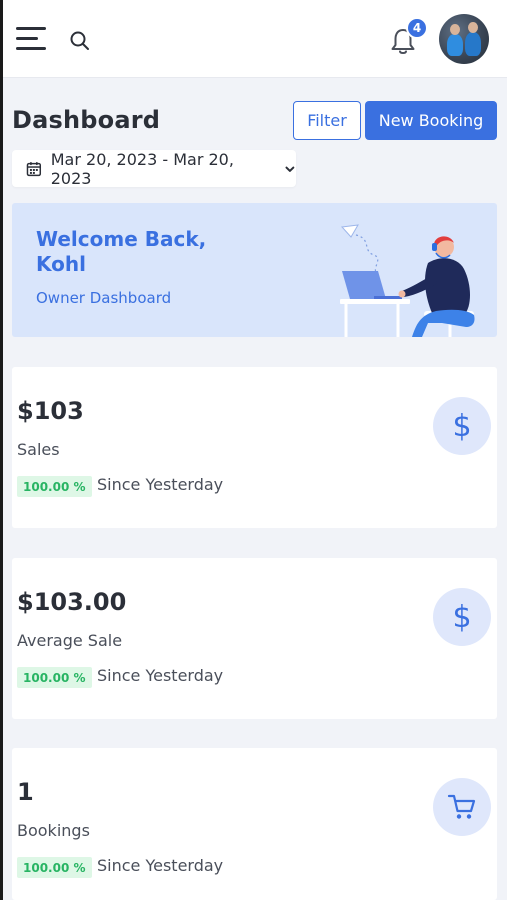 The width and height of the screenshot is (507, 900). Describe the element at coordinates (38, 449) in the screenshot. I see `stat-label: Sales` at that location.